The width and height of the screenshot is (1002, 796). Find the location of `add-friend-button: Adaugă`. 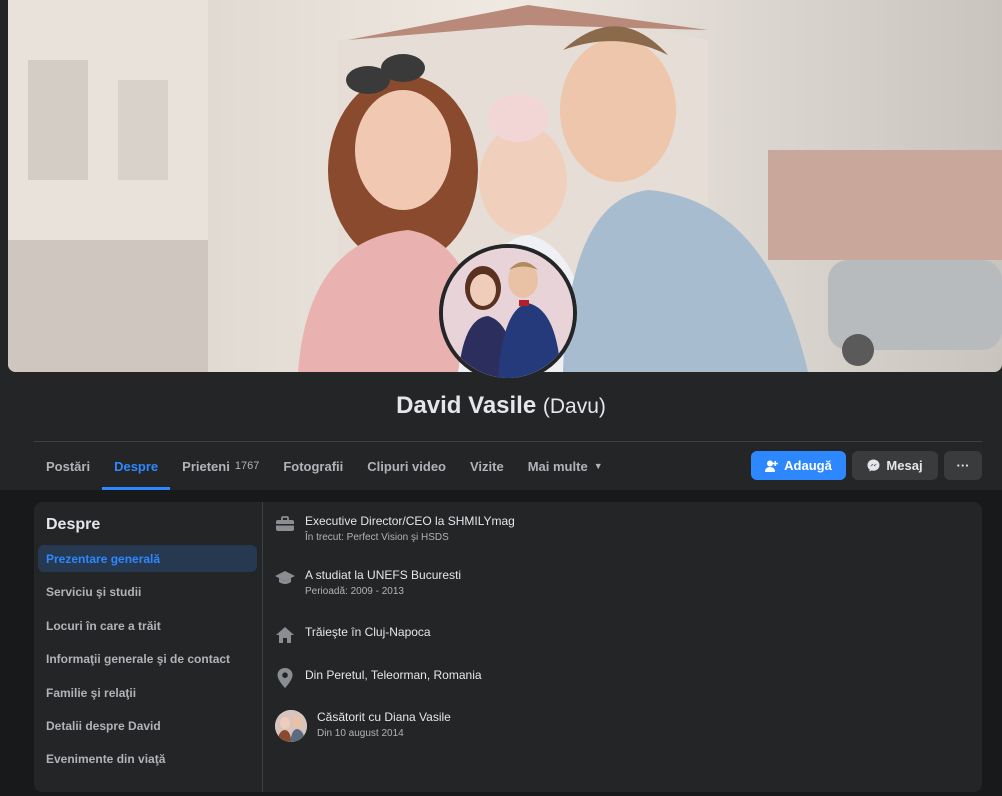

add-friend-button: Adaugă is located at coordinates (798, 465).